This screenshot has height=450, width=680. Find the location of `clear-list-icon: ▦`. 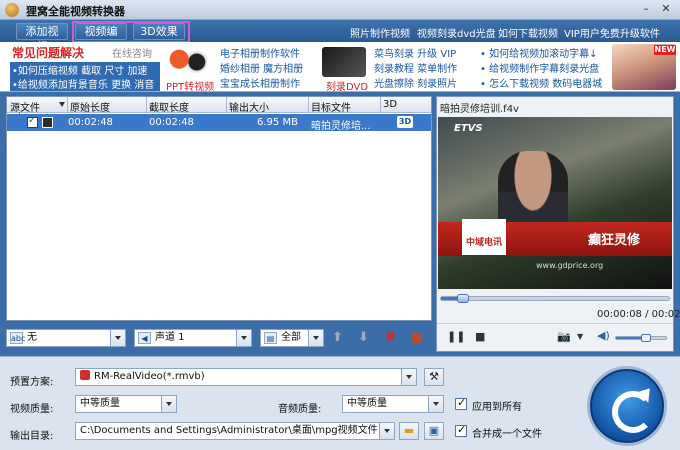

clear-list-icon: ▦ is located at coordinates (417, 337).